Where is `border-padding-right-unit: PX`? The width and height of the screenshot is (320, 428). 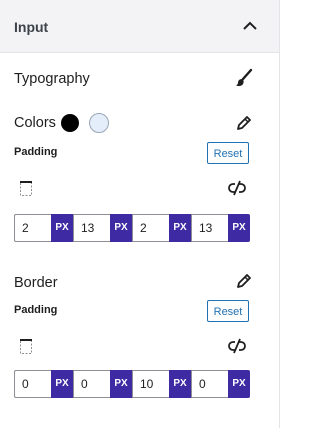 border-padding-right-unit: PX is located at coordinates (121, 384).